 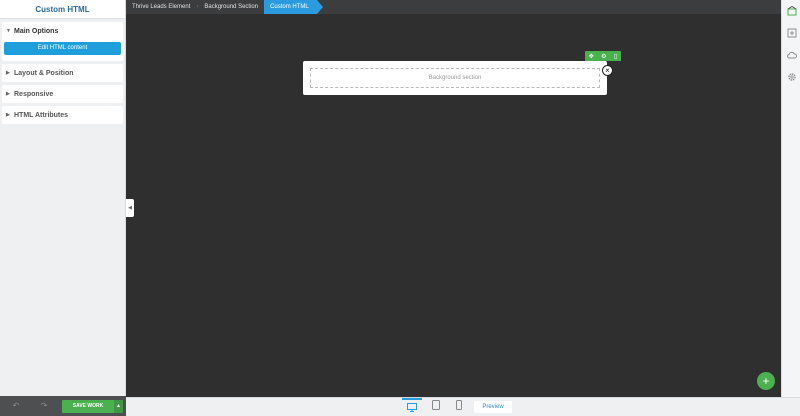 I want to click on settings-icon: ⚙, so click(x=603, y=56).